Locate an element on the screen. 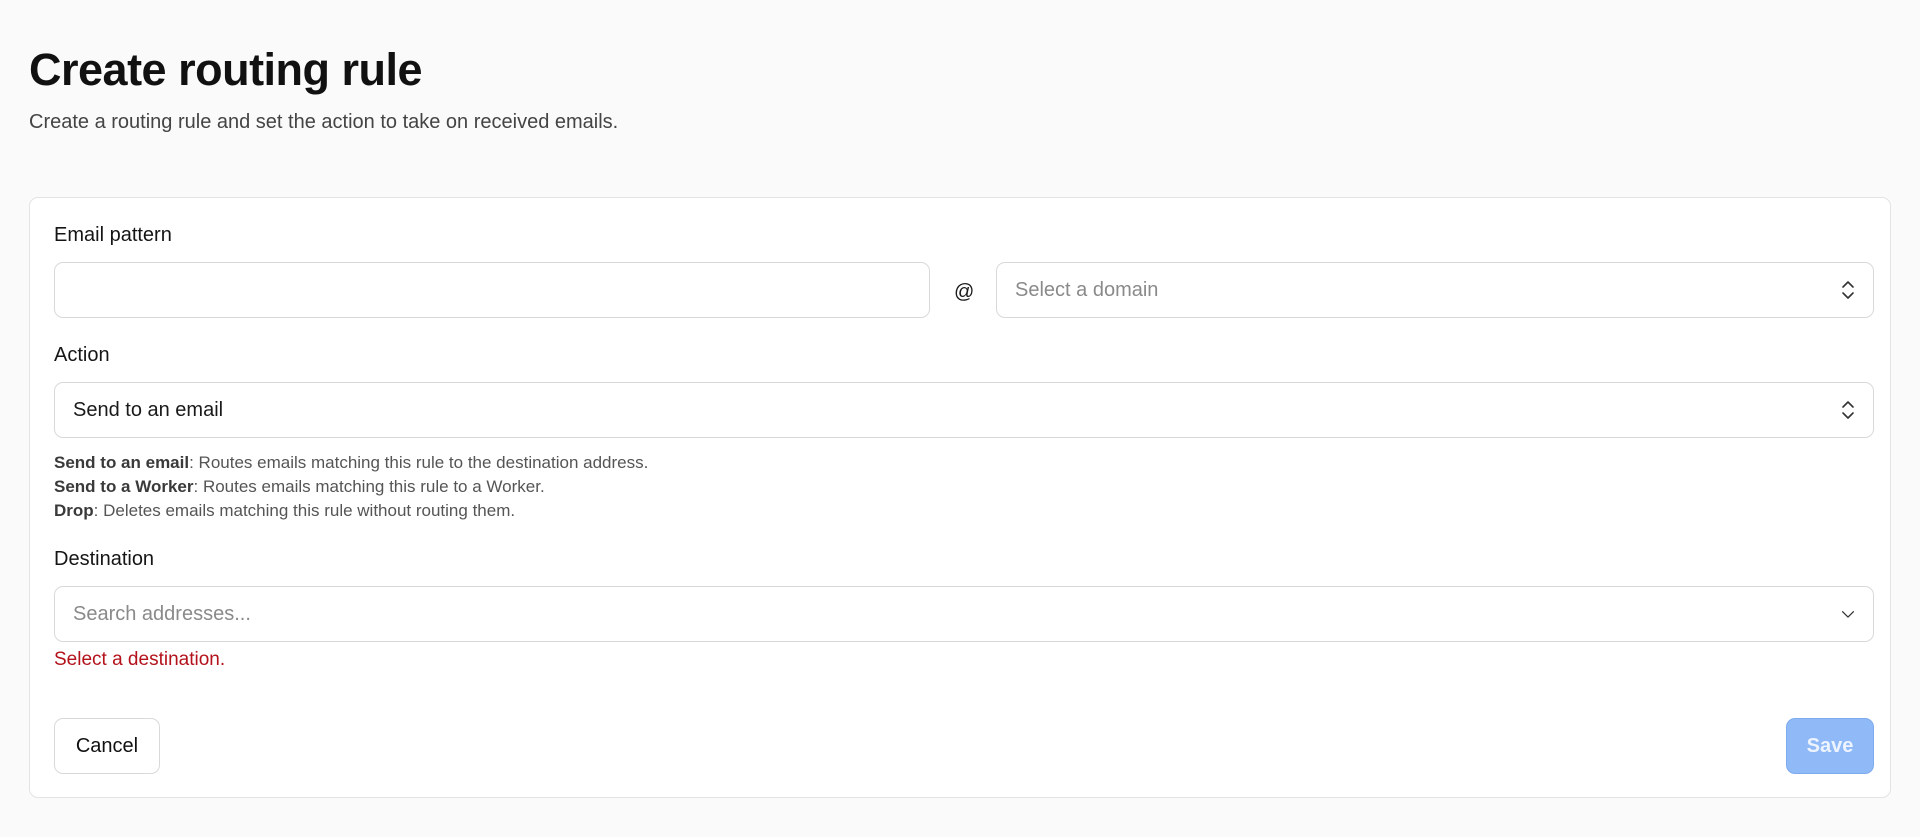 The width and height of the screenshot is (1920, 837). save-button: Save is located at coordinates (1830, 746).